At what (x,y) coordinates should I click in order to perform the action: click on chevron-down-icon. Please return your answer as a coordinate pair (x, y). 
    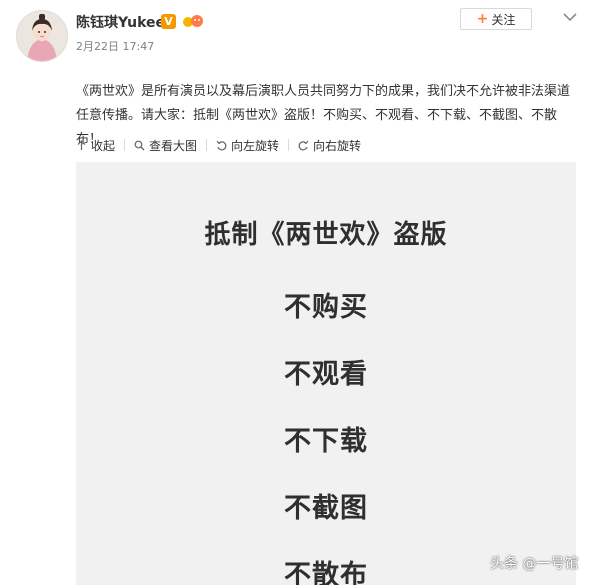
    Looking at the image, I should click on (570, 15).